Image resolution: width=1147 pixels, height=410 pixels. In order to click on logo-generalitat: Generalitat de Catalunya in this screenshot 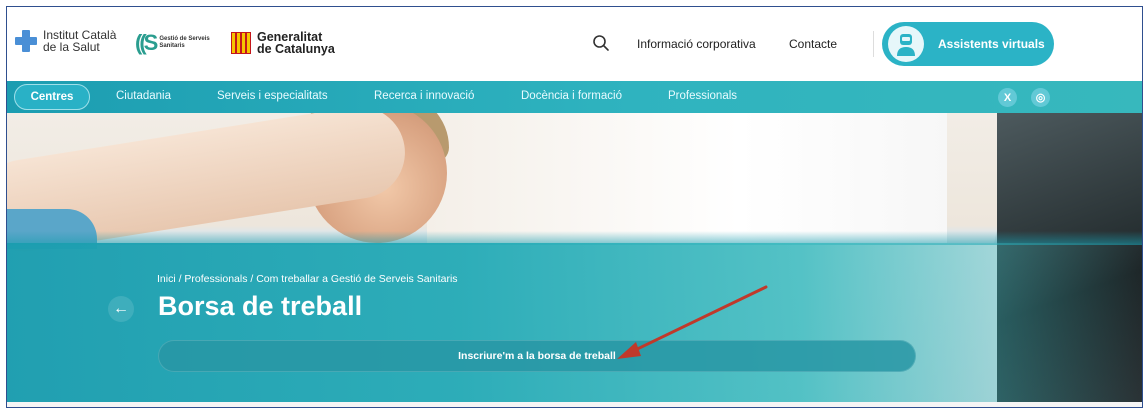, I will do `click(283, 43)`.